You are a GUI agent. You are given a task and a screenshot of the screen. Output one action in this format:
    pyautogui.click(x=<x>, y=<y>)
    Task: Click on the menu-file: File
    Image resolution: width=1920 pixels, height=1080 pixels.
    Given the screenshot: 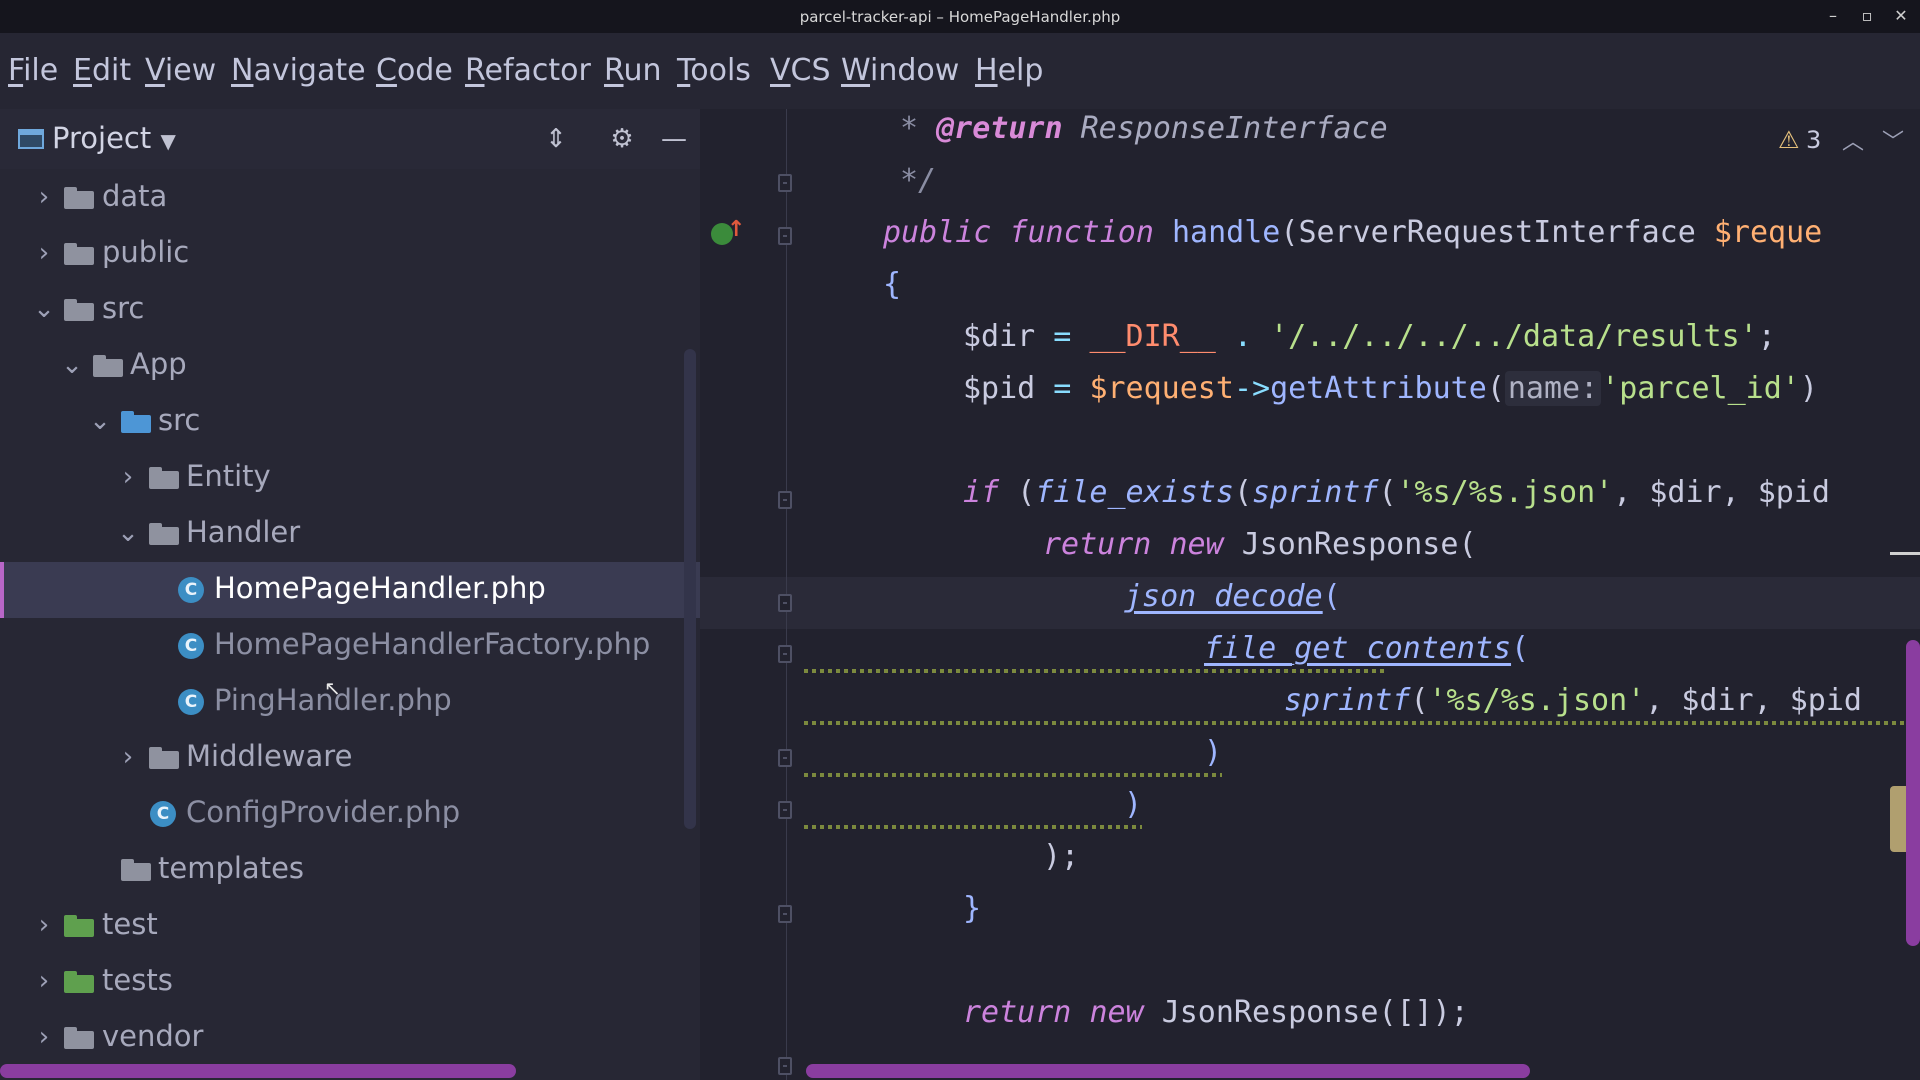 What is the action you would take?
    pyautogui.click(x=33, y=70)
    